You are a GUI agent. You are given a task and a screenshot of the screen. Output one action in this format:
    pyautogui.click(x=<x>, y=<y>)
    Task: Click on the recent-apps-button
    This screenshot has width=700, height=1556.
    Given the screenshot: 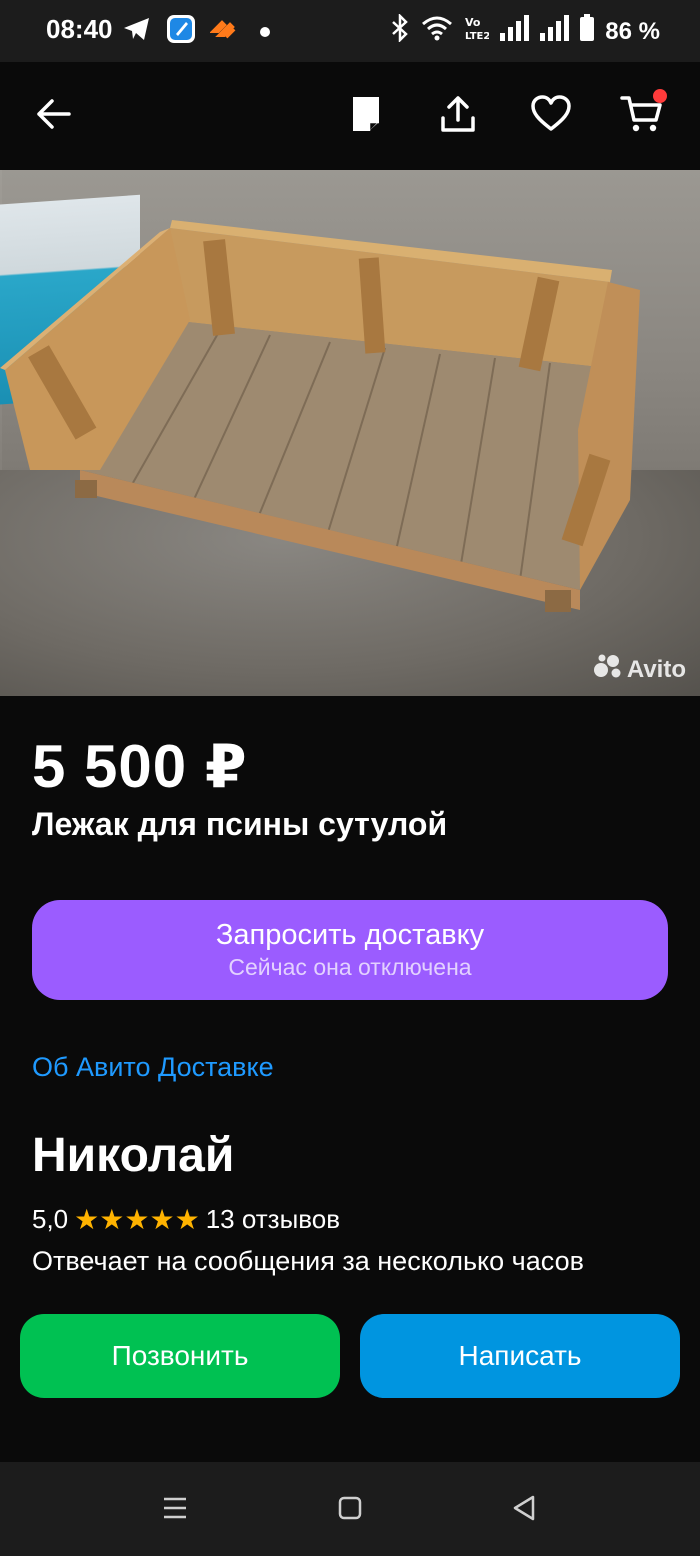 What is the action you would take?
    pyautogui.click(x=175, y=1510)
    